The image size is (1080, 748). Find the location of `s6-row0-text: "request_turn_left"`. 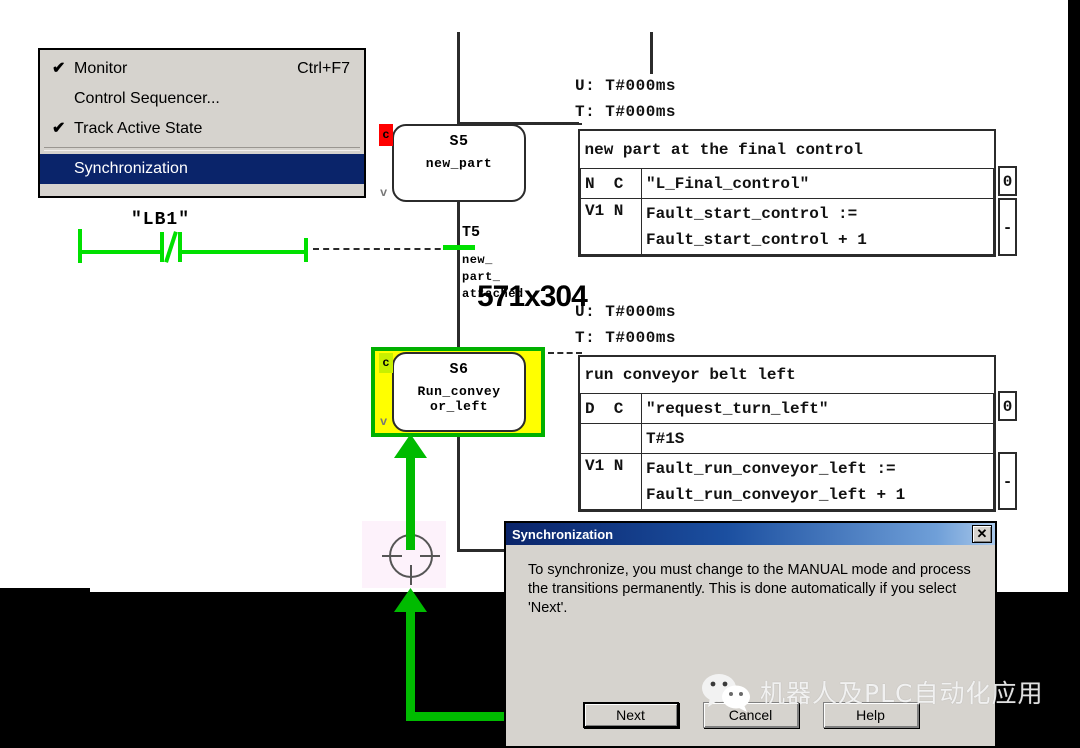

s6-row0-text: "request_turn_left" is located at coordinates (817, 408).